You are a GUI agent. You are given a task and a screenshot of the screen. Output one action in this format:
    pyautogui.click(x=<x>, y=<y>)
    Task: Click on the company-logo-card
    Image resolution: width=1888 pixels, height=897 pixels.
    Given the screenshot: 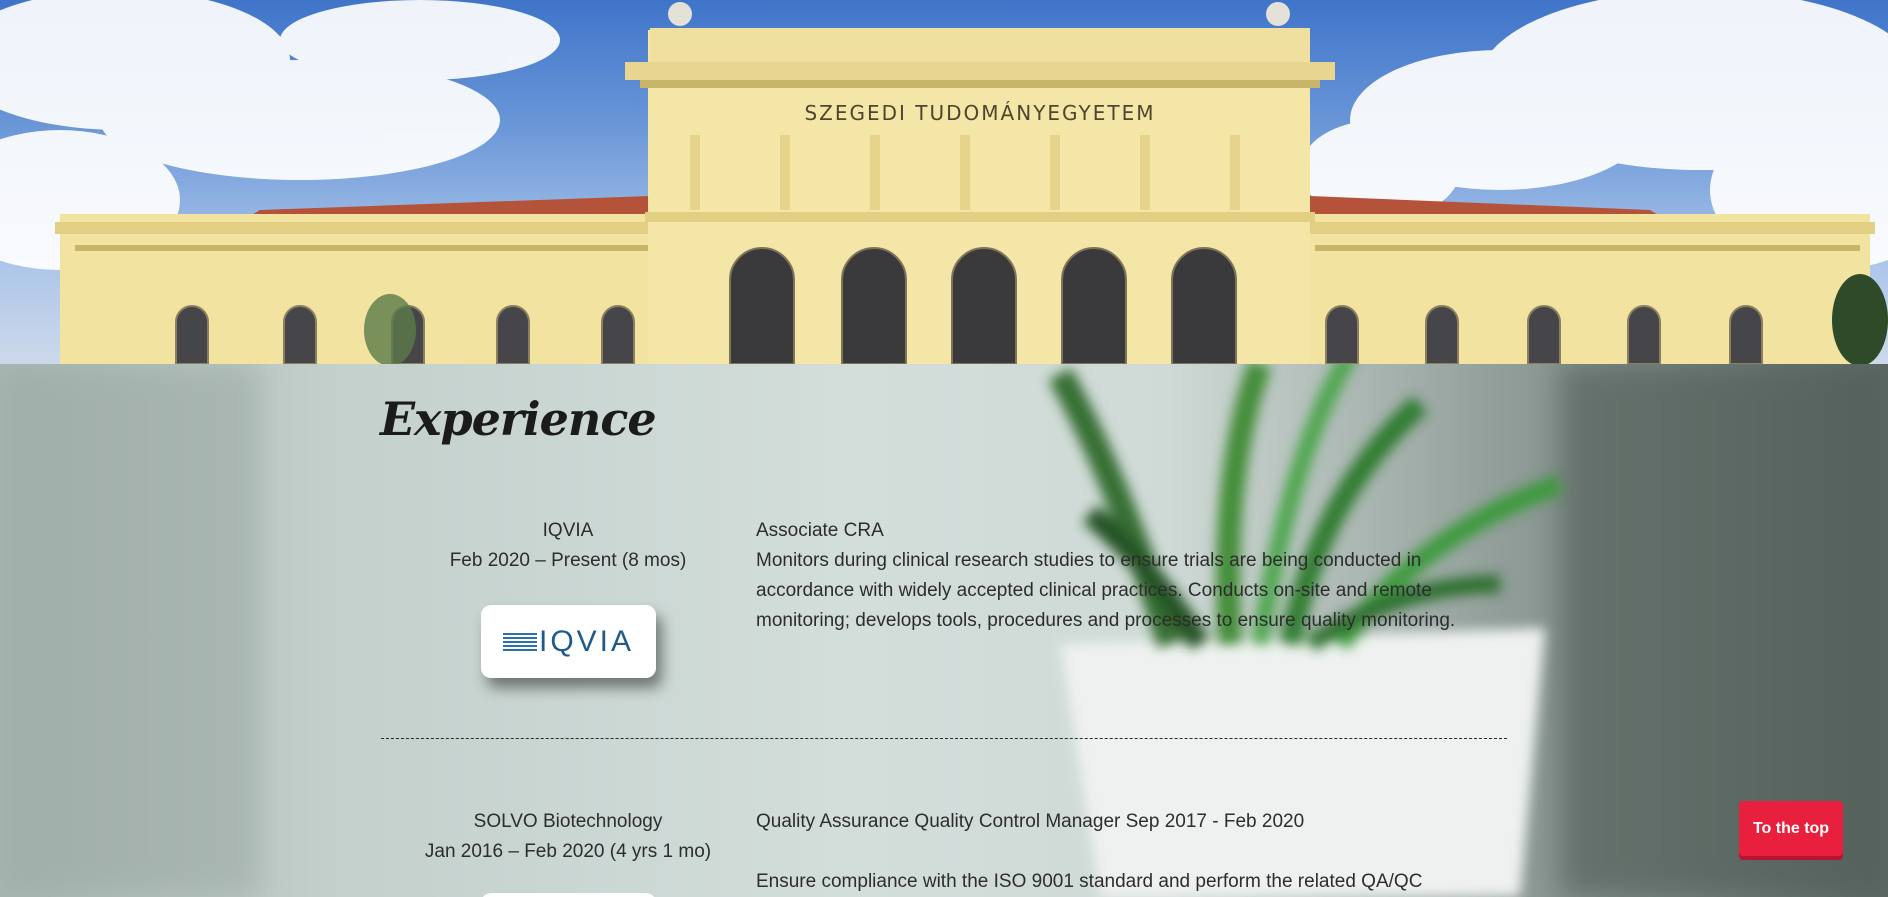 What is the action you would take?
    pyautogui.click(x=568, y=895)
    